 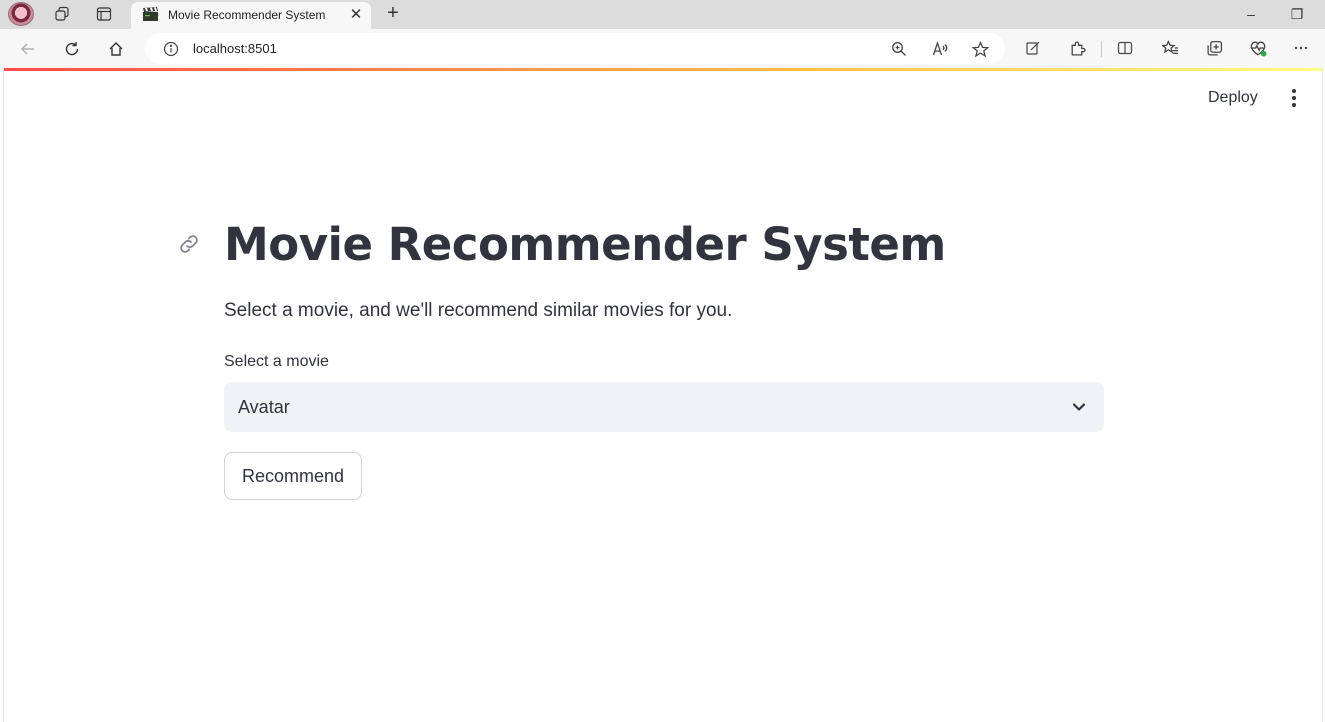 What do you see at coordinates (662, 14) in the screenshot?
I see `browser-tab-bar: Movie Recommender System ✕ + – ❐` at bounding box center [662, 14].